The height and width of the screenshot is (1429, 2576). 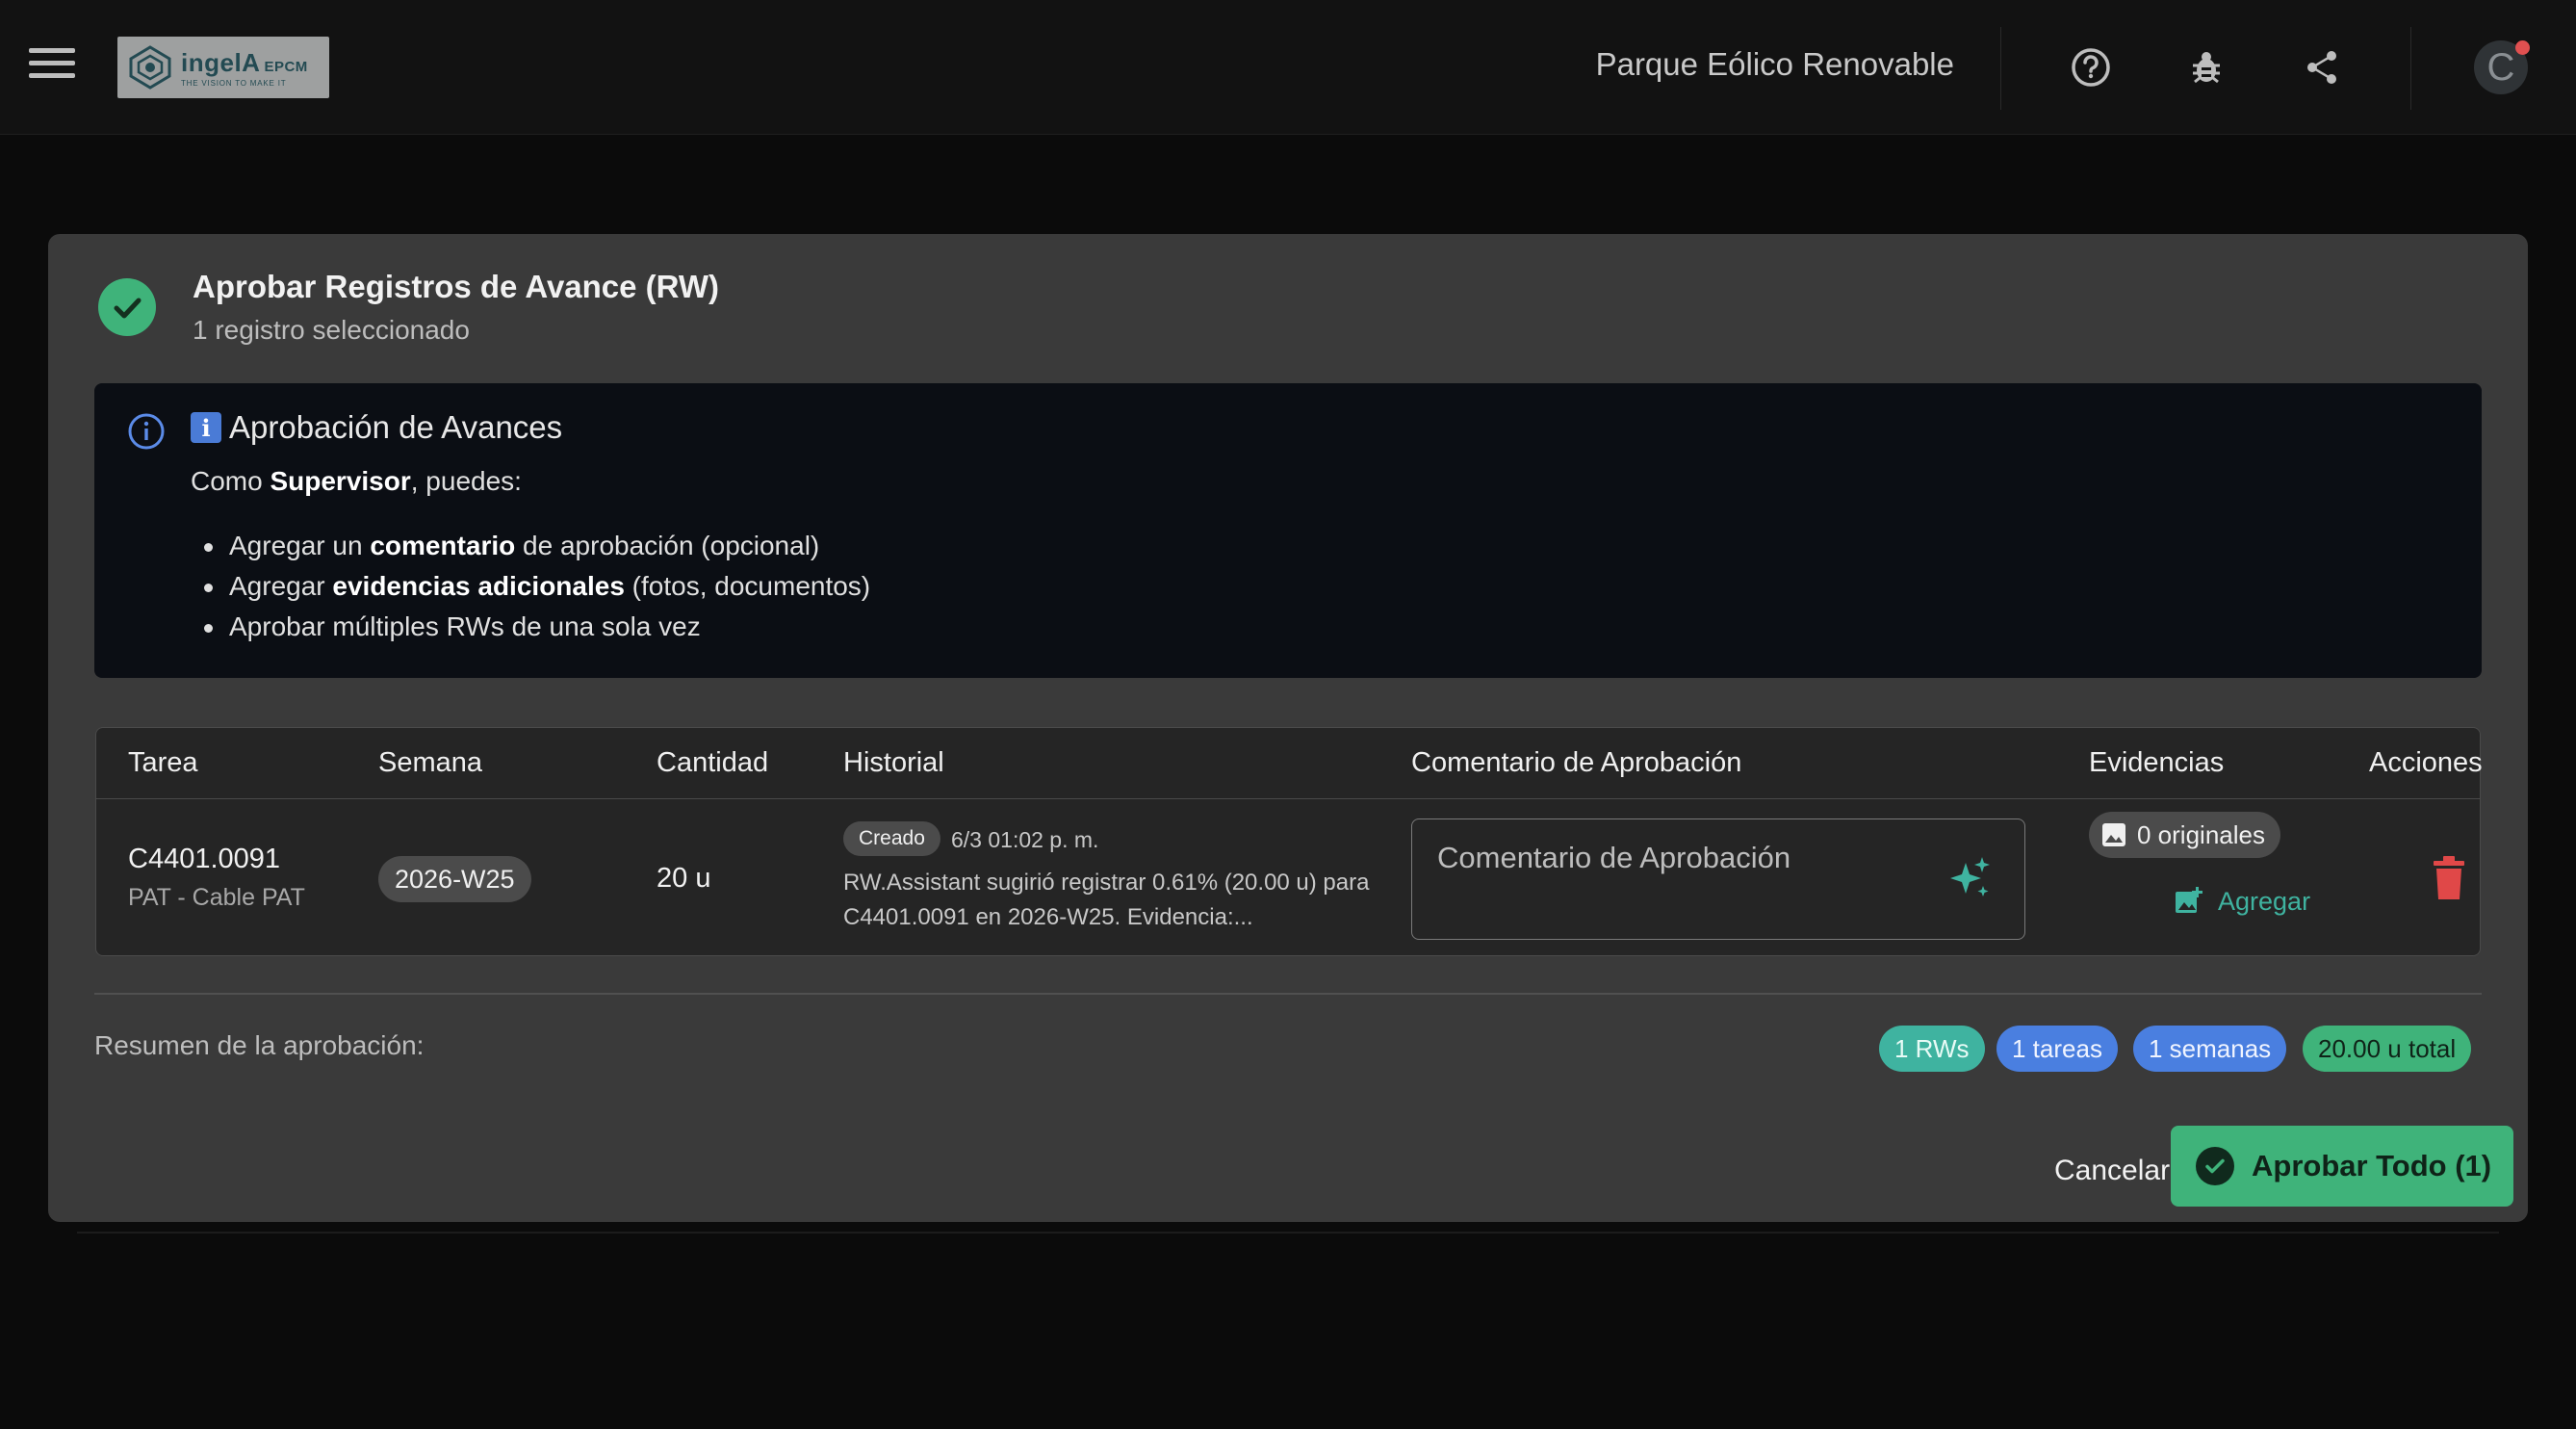 What do you see at coordinates (2091, 67) in the screenshot?
I see `help-icon` at bounding box center [2091, 67].